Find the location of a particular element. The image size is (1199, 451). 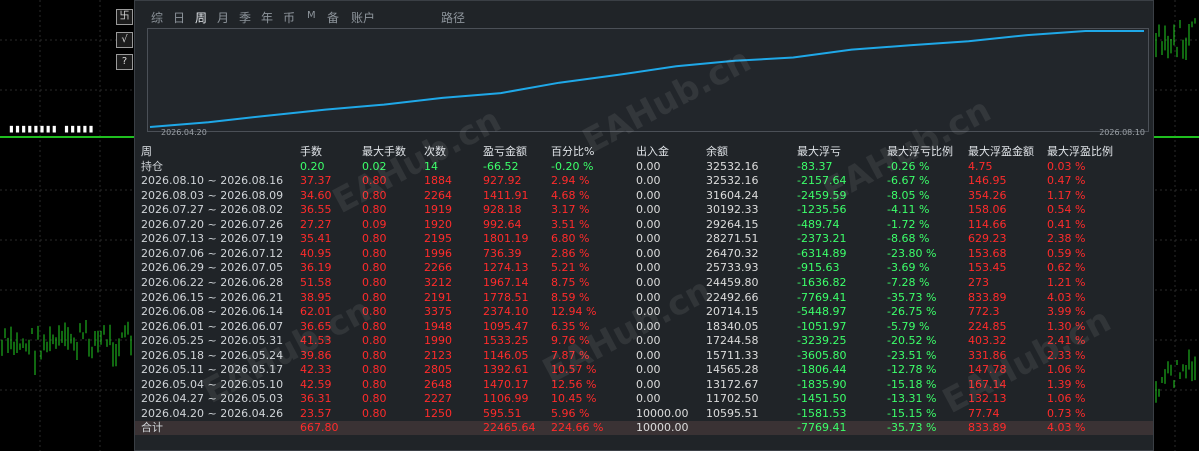

table-cell: 3375 is located at coordinates (438, 312).